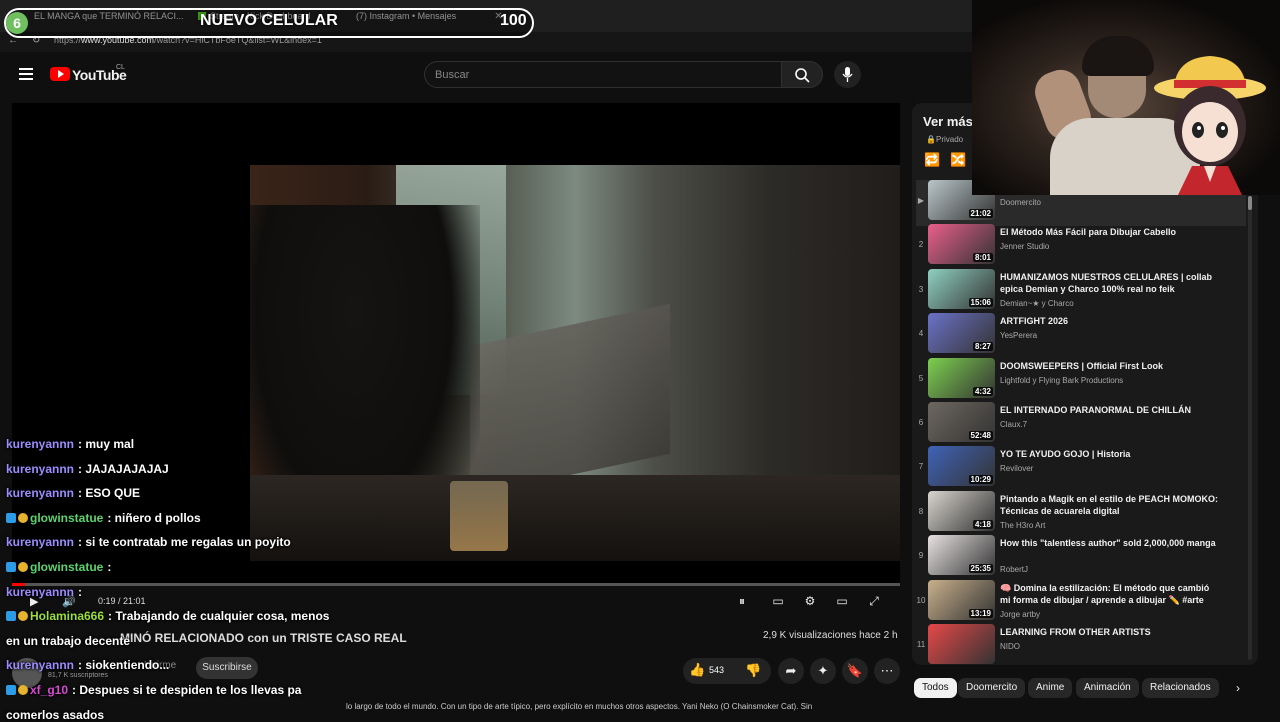 The image size is (1280, 722). What do you see at coordinates (697, 670) in the screenshot?
I see `like-icon: 👍` at bounding box center [697, 670].